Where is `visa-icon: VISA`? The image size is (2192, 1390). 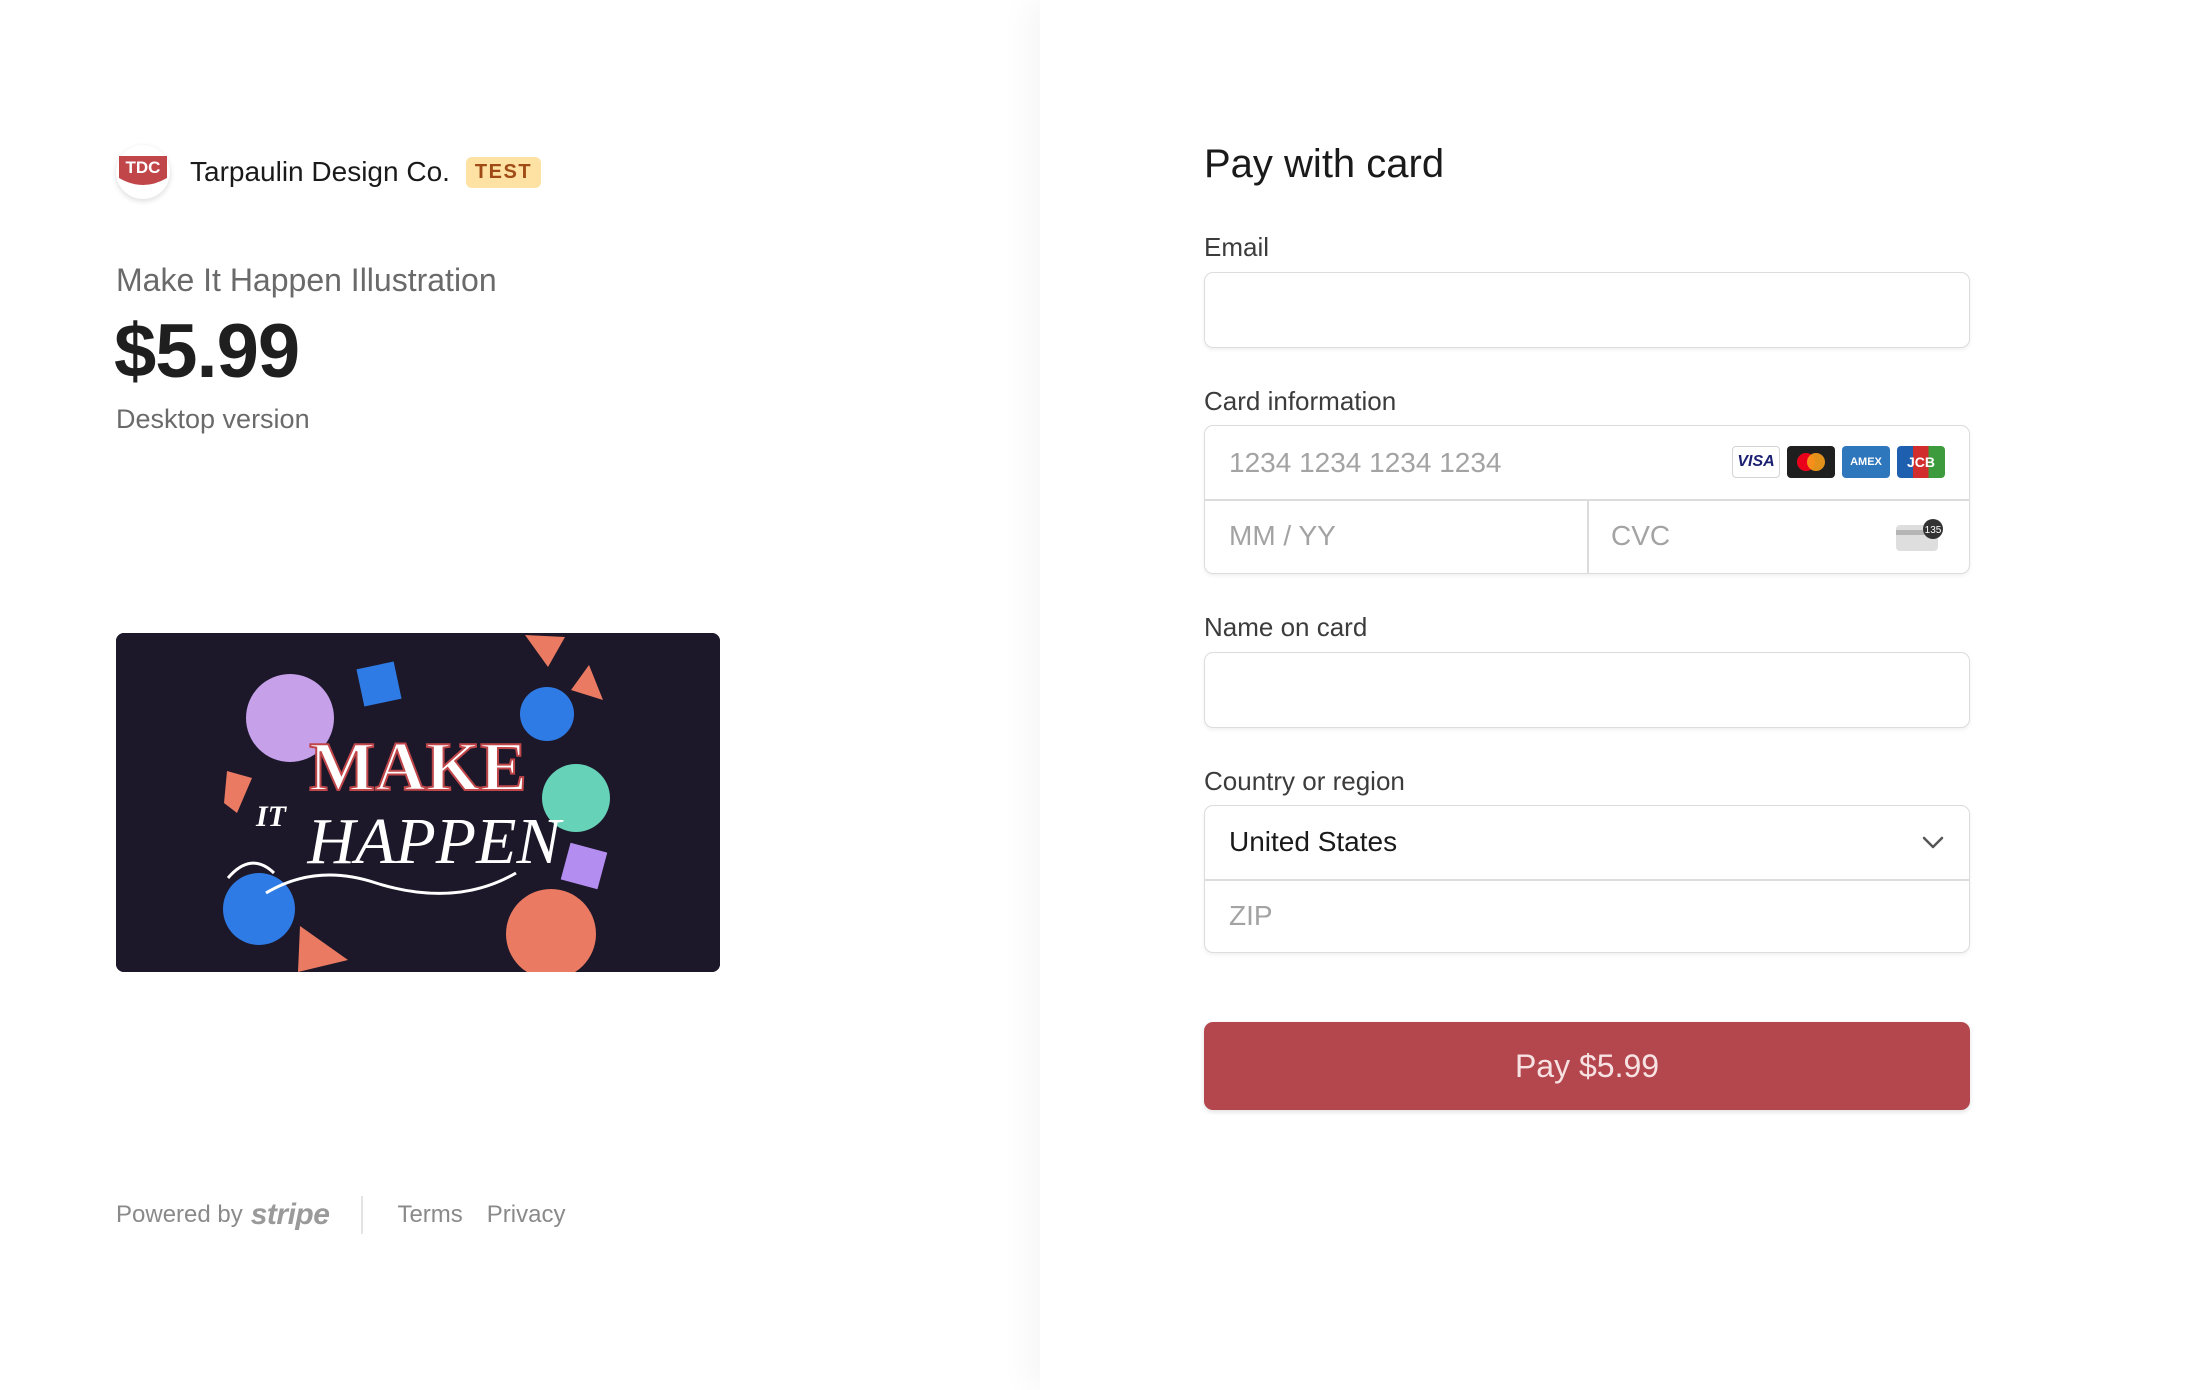 visa-icon: VISA is located at coordinates (1756, 462).